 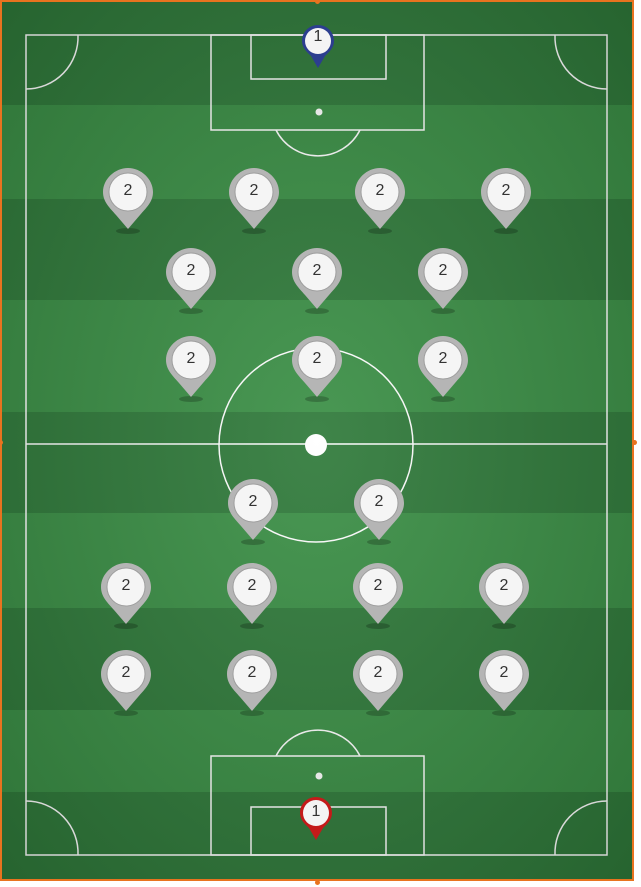 I want to click on bottom-penalty-arc, so click(x=318, y=743).